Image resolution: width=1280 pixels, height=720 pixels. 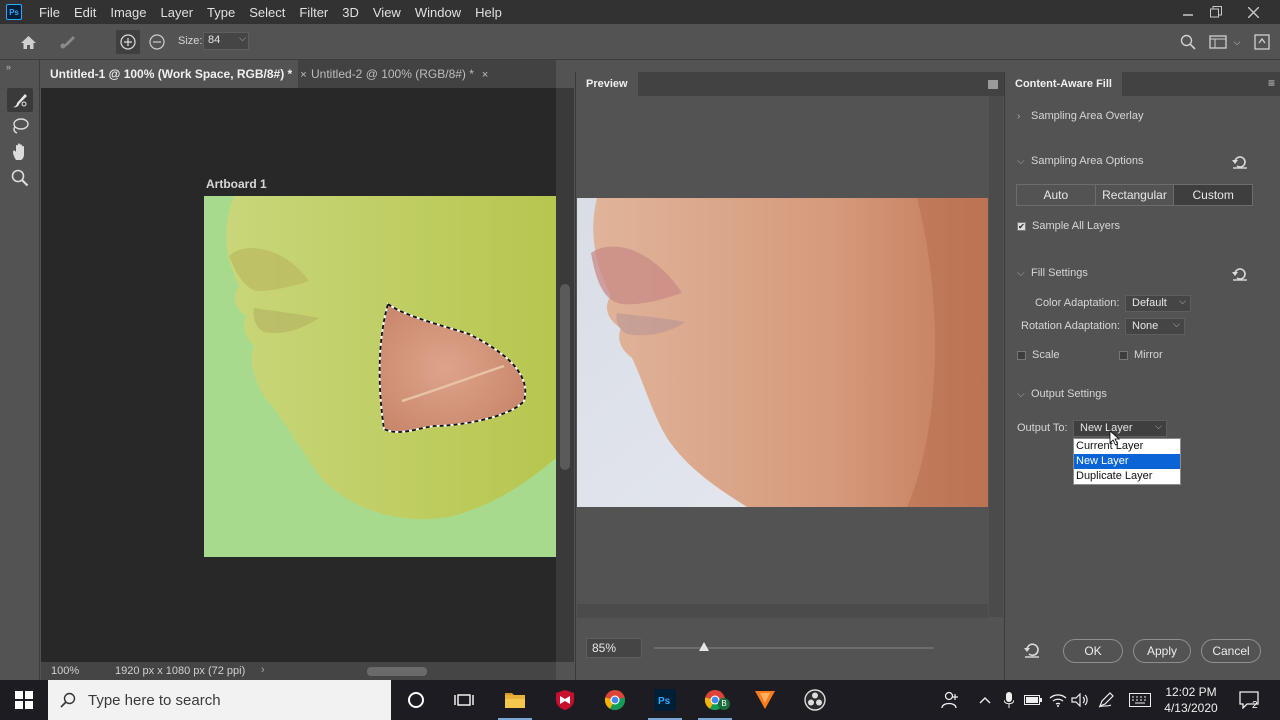 I want to click on close-window-button, so click(x=1253, y=12).